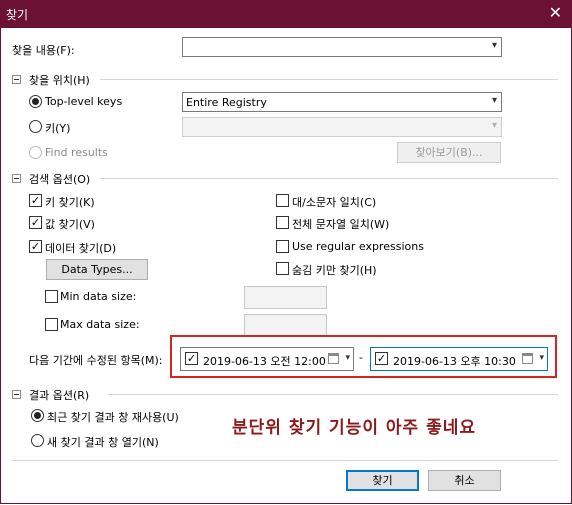 Image resolution: width=572 pixels, height=505 pixels. I want to click on cancel-button: 취소, so click(464, 480).